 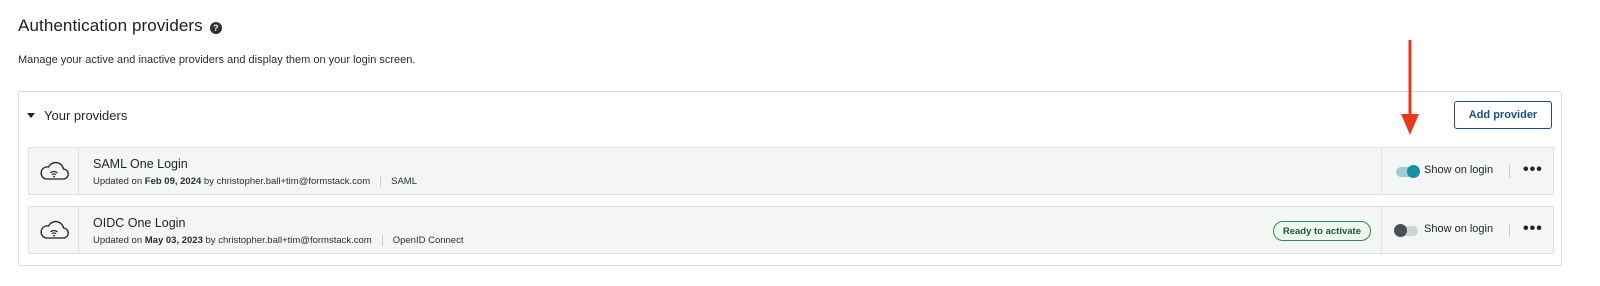 I want to click on page-header: Authentication providers ?, so click(x=120, y=26).